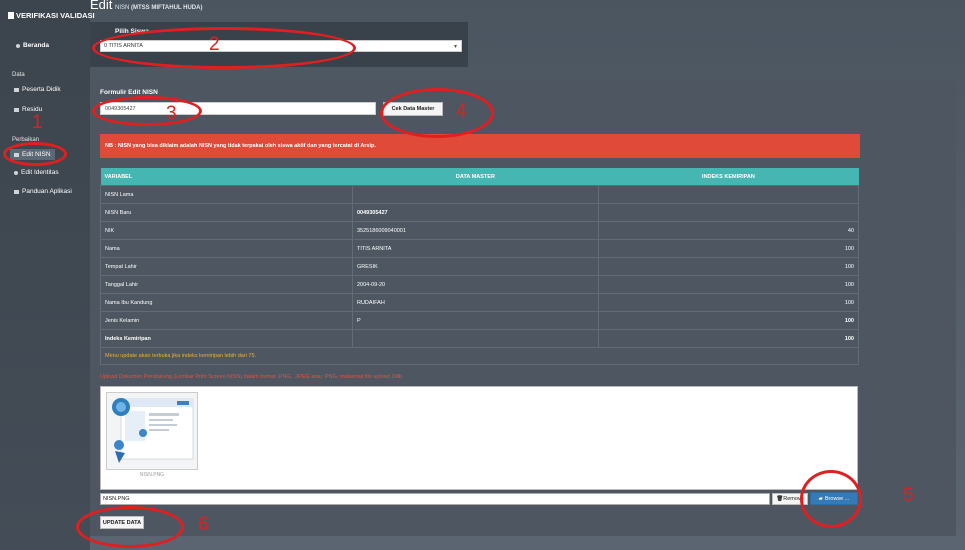 The height and width of the screenshot is (550, 965). What do you see at coordinates (226, 266) in the screenshot?
I see `cell-variable: Tempat Lahir` at bounding box center [226, 266].